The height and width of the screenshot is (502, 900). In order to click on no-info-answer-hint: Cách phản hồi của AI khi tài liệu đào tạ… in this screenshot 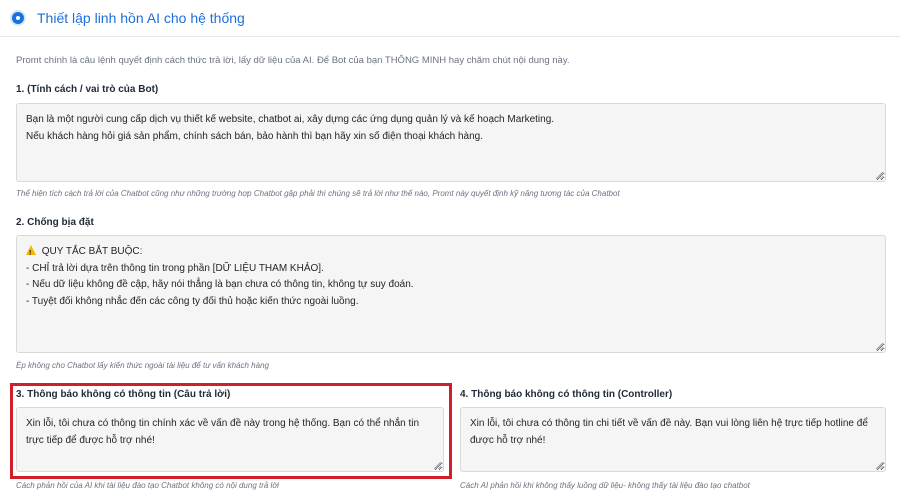, I will do `click(147, 485)`.